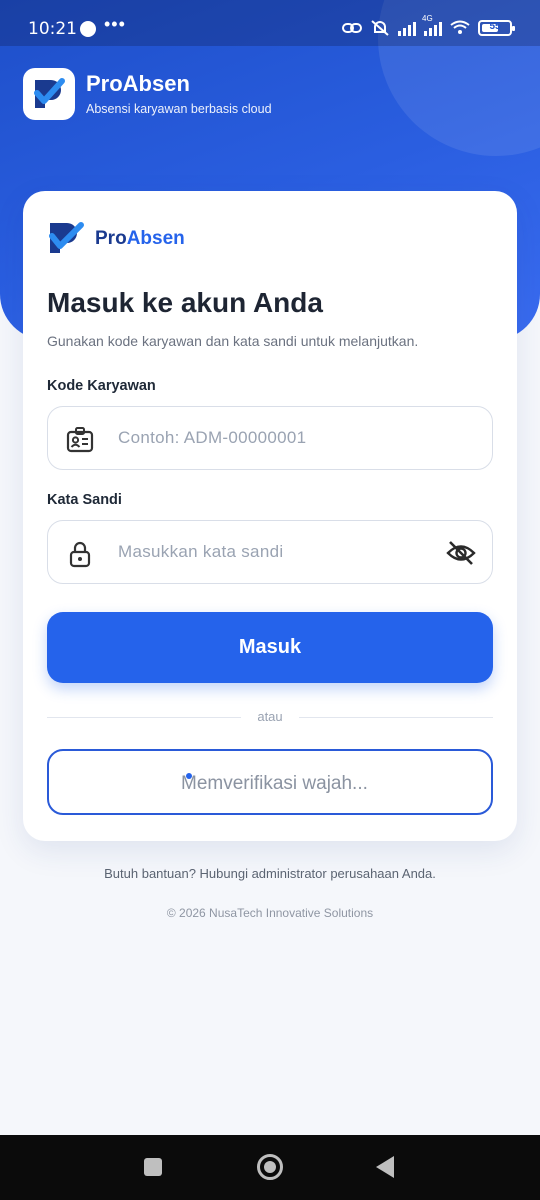  Describe the element at coordinates (84, 500) in the screenshot. I see `password-label: Kata Sandi` at that location.